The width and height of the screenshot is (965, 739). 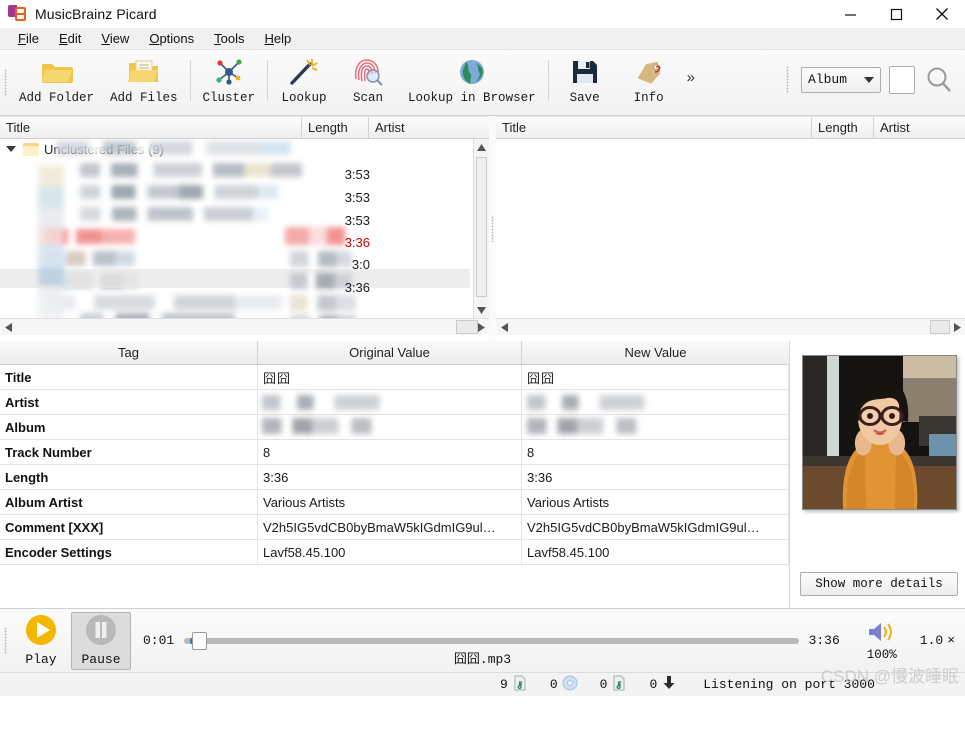 I want to click on censored-value, so click(x=586, y=402).